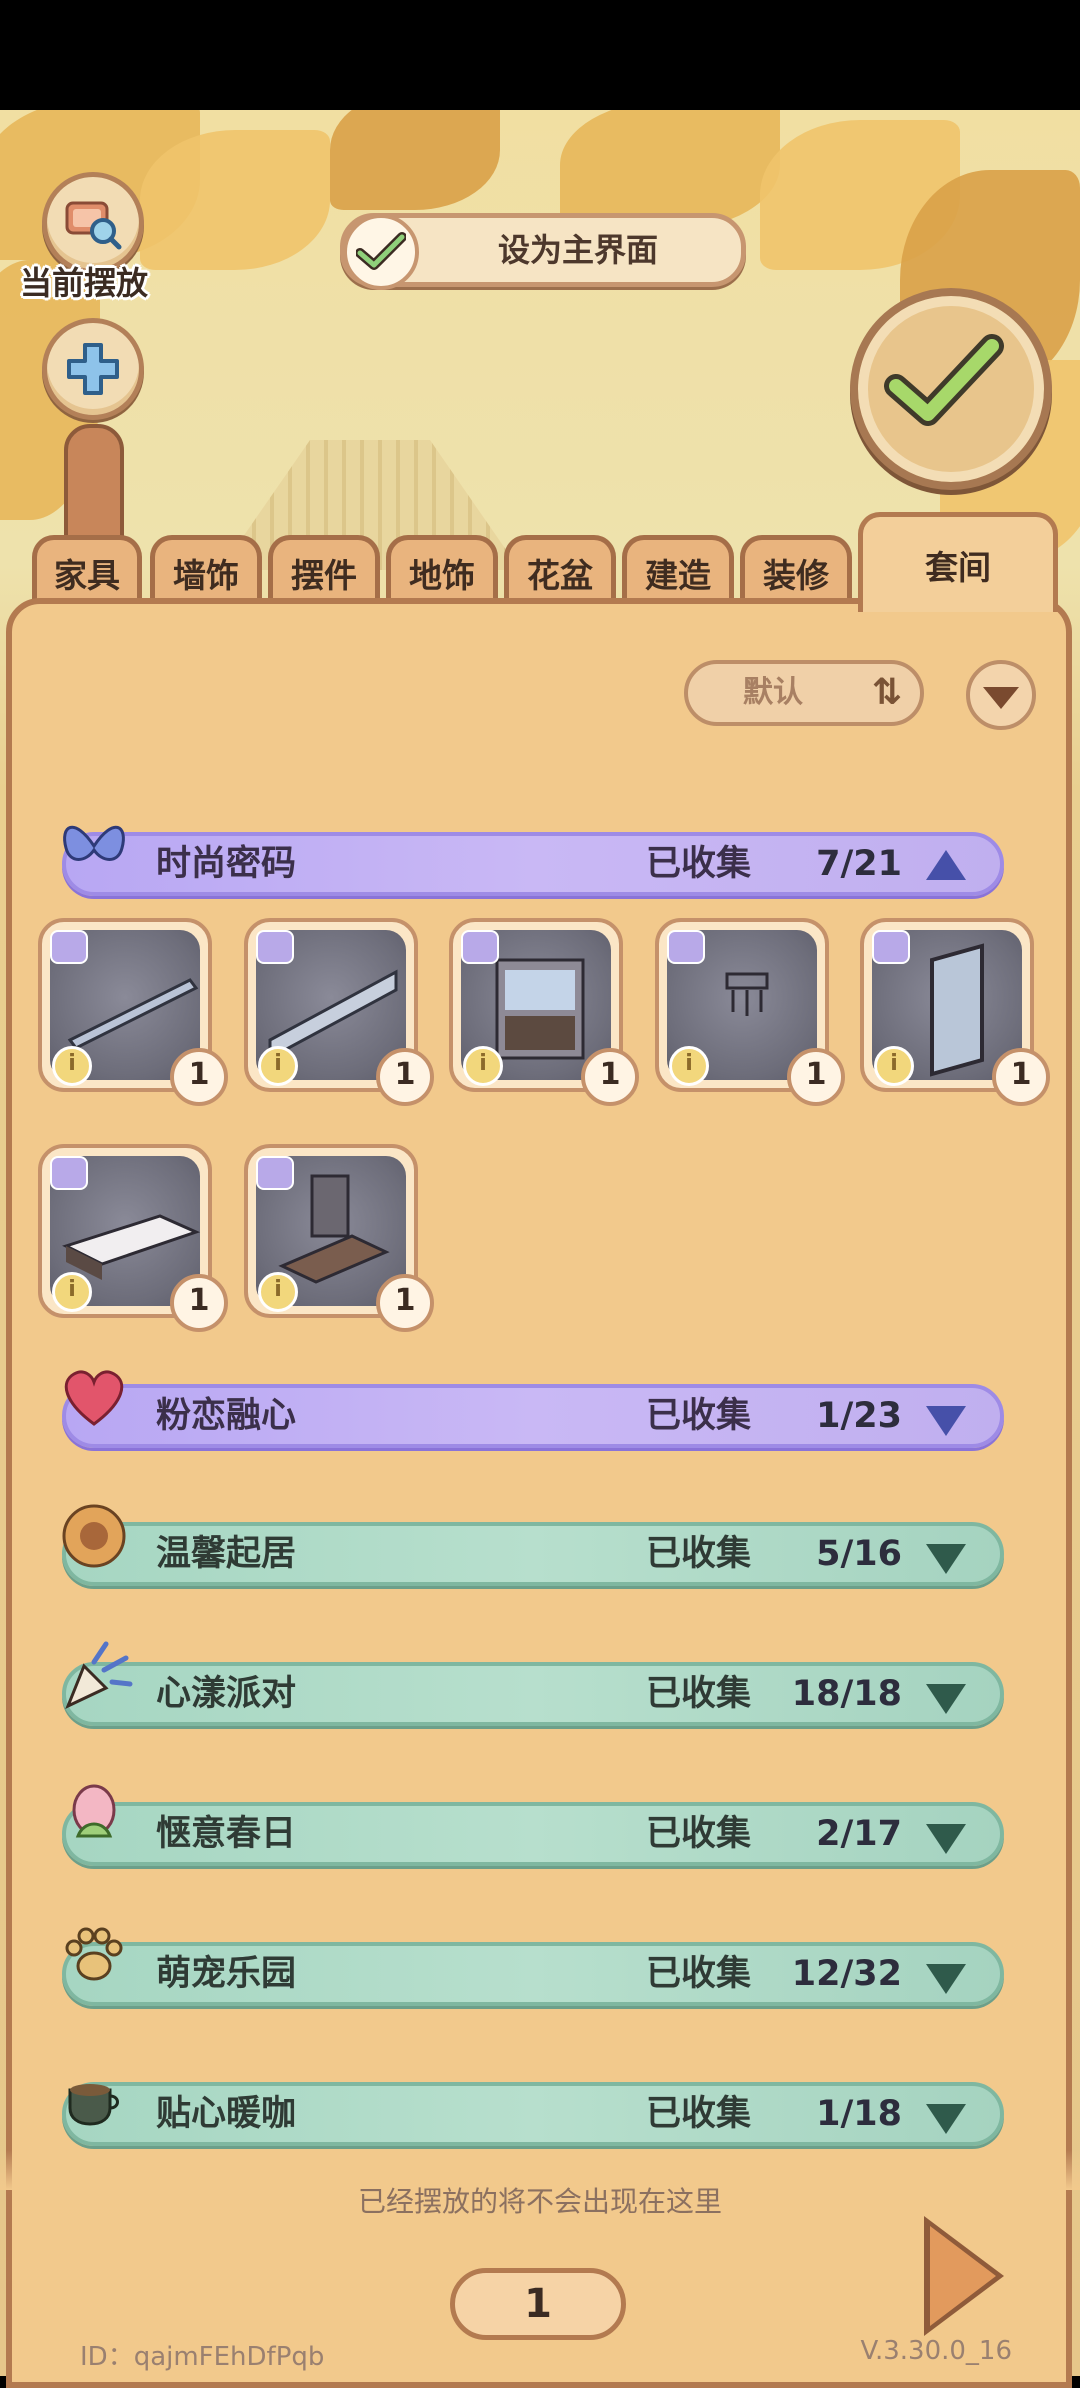 Image resolution: width=1080 pixels, height=2388 pixels. What do you see at coordinates (533, 1545) in the screenshot?
I see `set-header-cozy-living: 温馨起居 已收集 5/16` at bounding box center [533, 1545].